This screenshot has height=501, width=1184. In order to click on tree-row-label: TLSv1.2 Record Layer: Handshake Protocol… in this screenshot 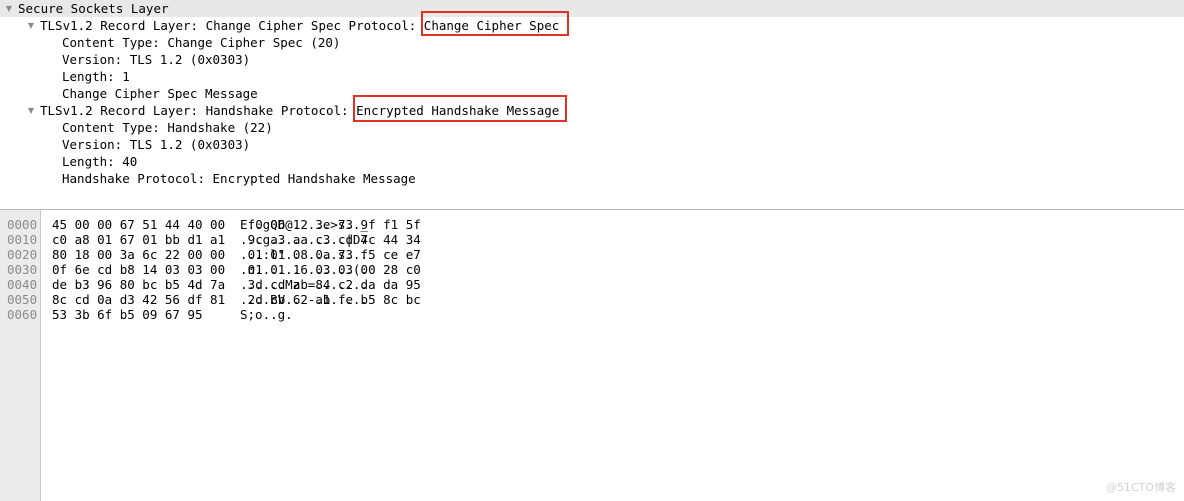, I will do `click(300, 110)`.